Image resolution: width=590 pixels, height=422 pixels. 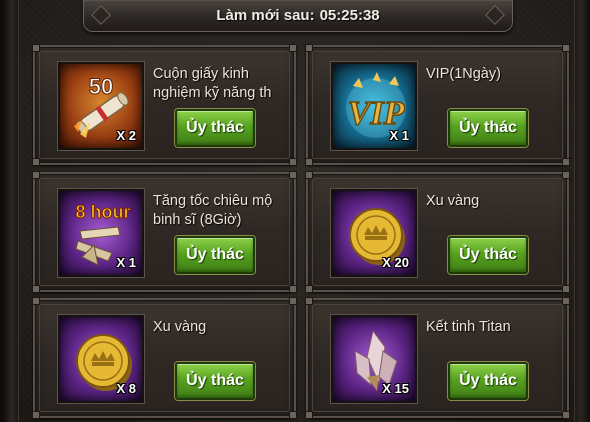 What do you see at coordinates (126, 388) in the screenshot?
I see `item-quantity: X 8` at bounding box center [126, 388].